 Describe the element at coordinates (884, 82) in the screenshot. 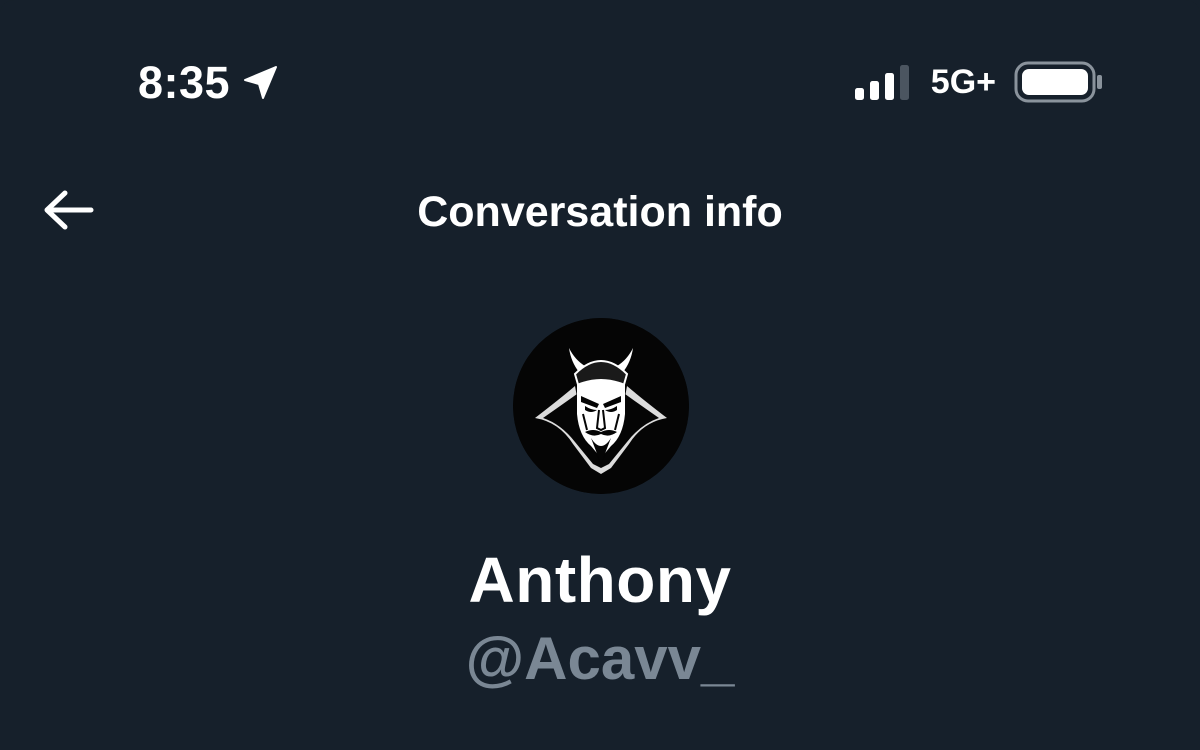

I see `cellular-signal-icon` at that location.